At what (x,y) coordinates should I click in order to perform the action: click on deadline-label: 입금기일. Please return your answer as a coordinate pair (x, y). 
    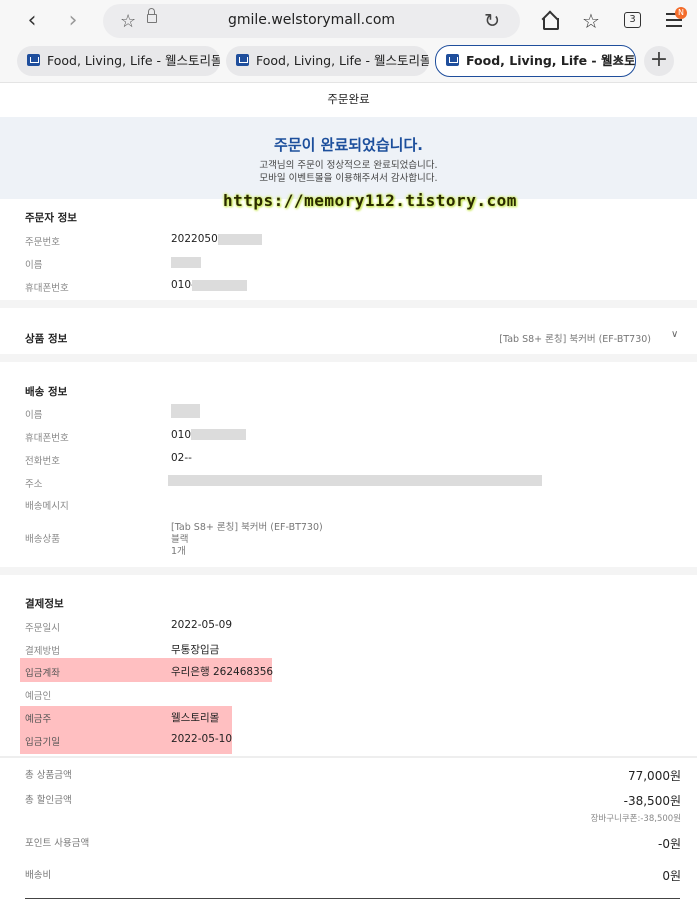
    Looking at the image, I should click on (42, 742).